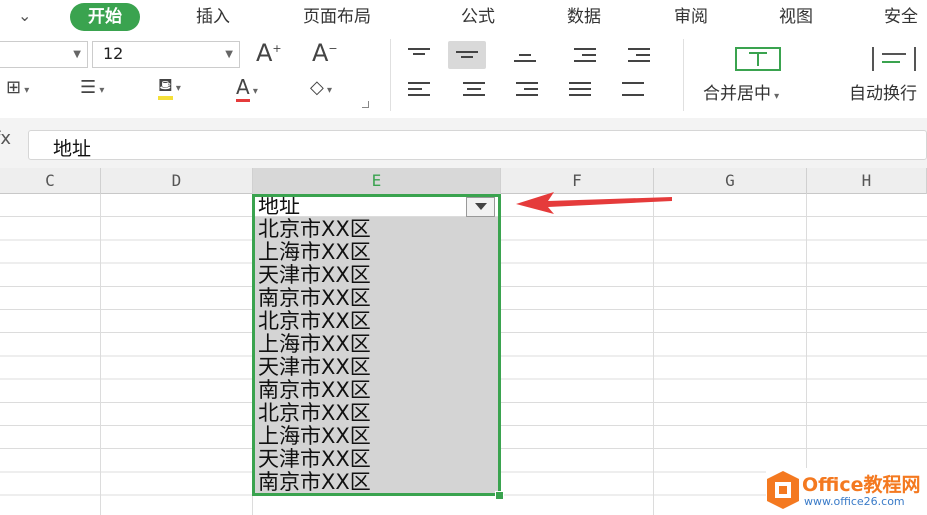 The width and height of the screenshot is (927, 515). Describe the element at coordinates (883, 94) in the screenshot. I see `wrap-text-label: 自动换行` at that location.